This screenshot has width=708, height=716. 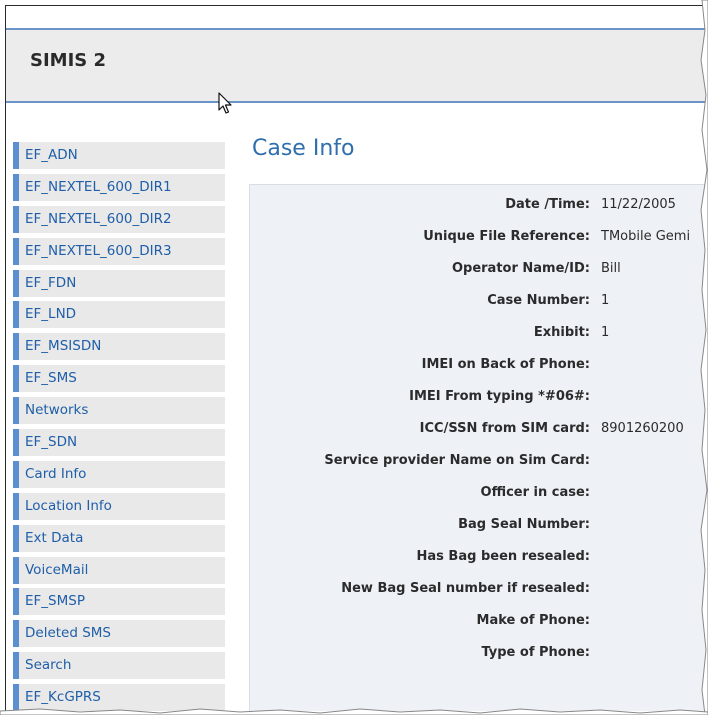 I want to click on field-value: TMobile Gemi, so click(x=646, y=236).